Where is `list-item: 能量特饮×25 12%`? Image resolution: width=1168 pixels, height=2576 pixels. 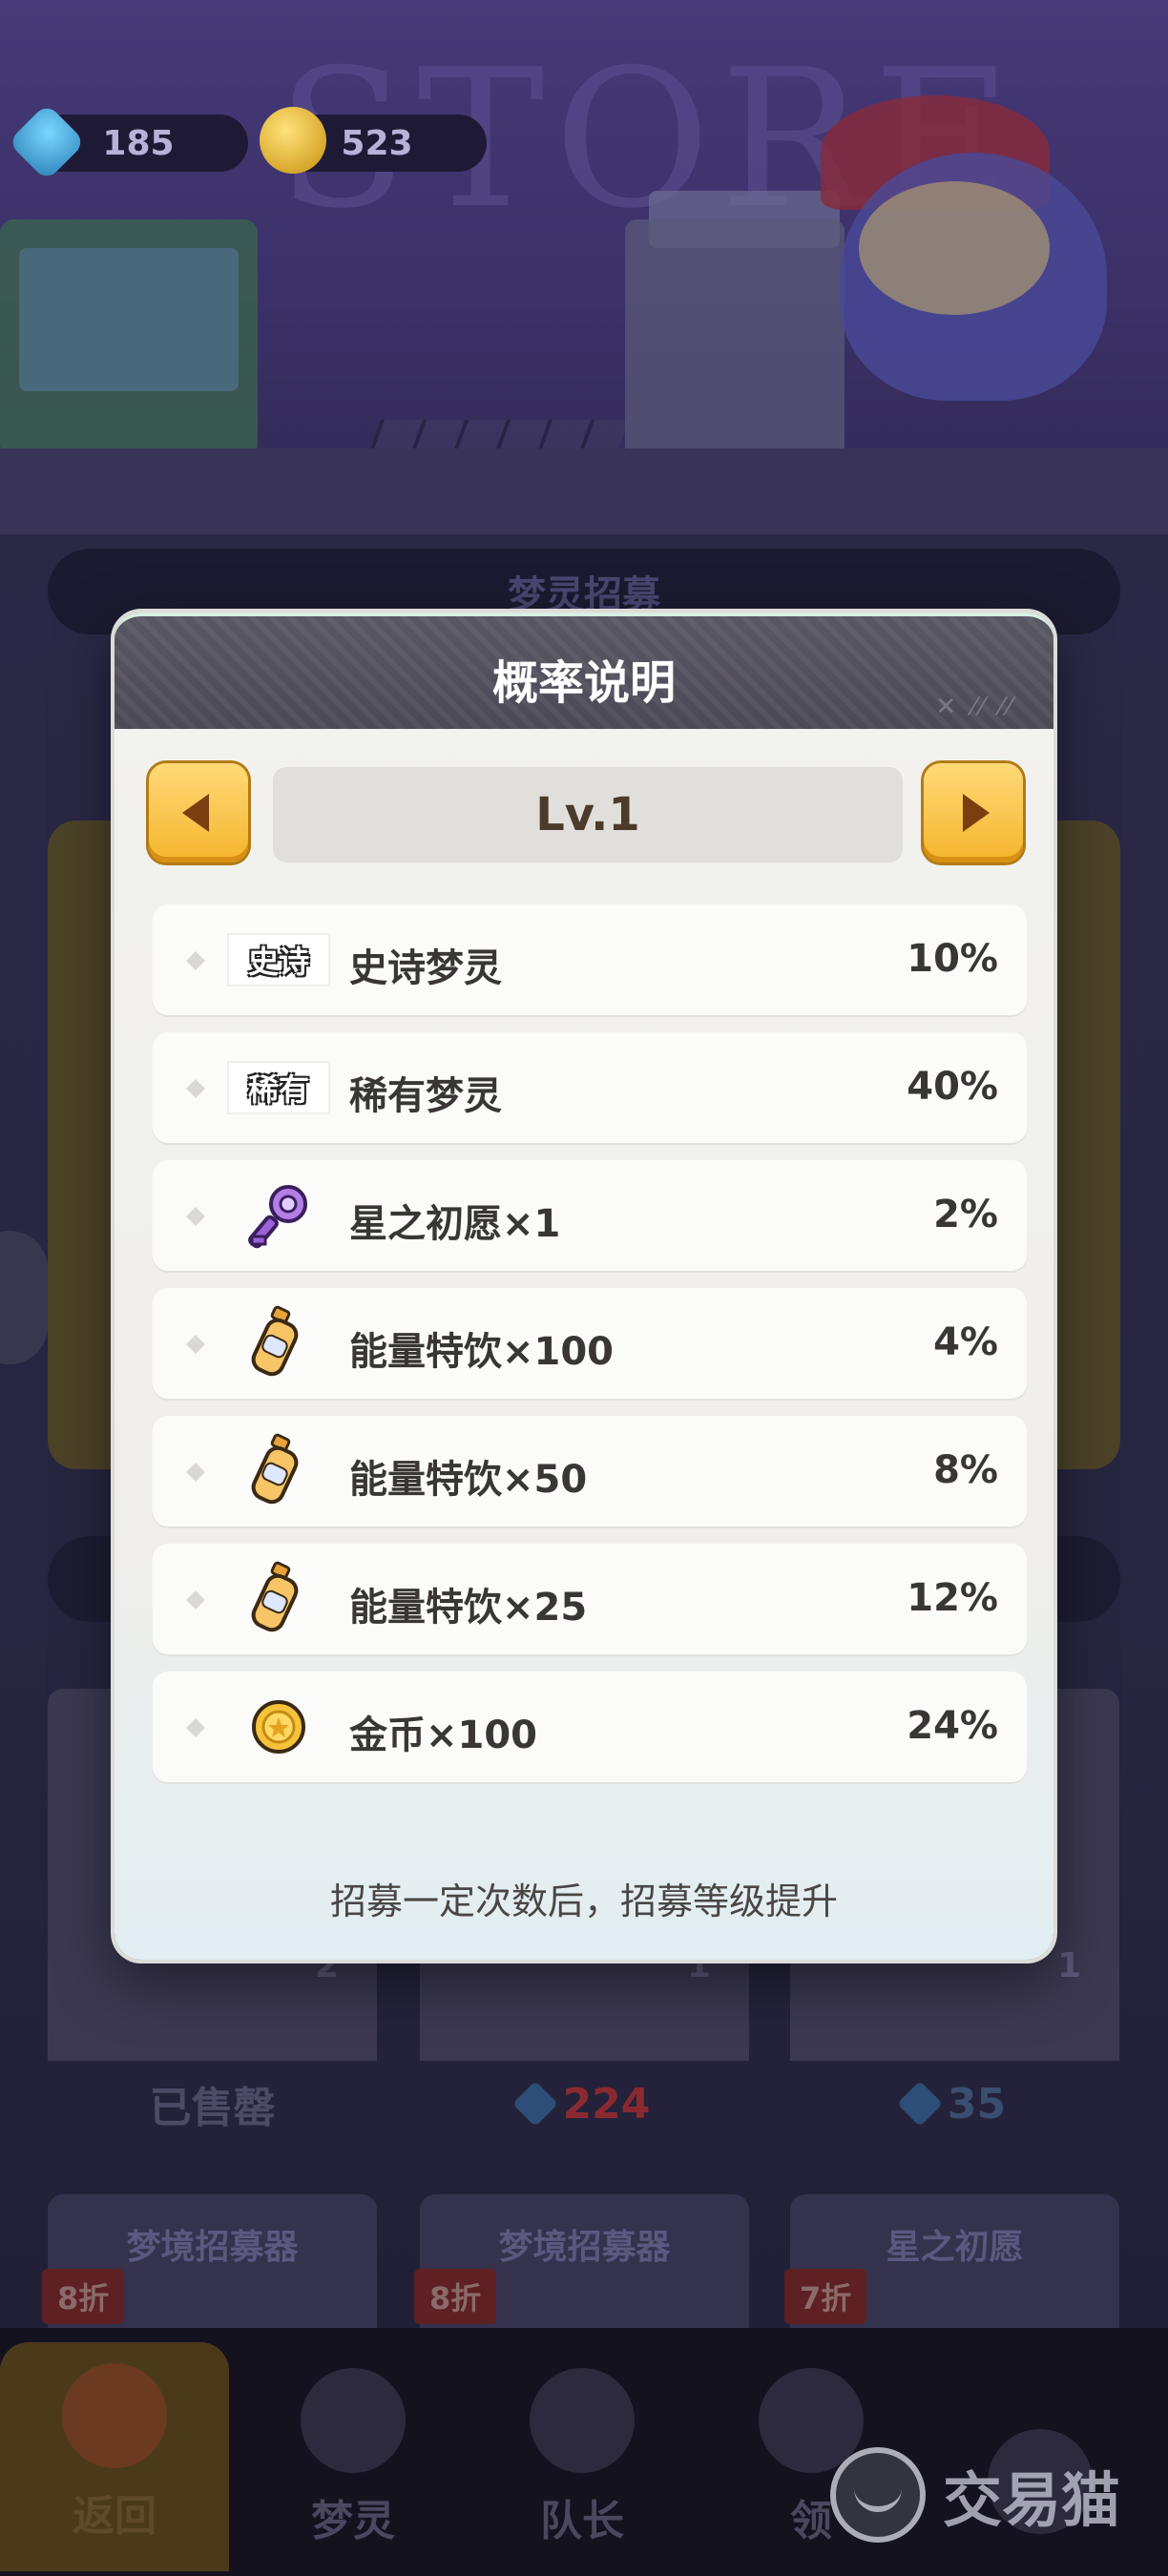
list-item: 能量特饮×25 12% is located at coordinates (590, 1599).